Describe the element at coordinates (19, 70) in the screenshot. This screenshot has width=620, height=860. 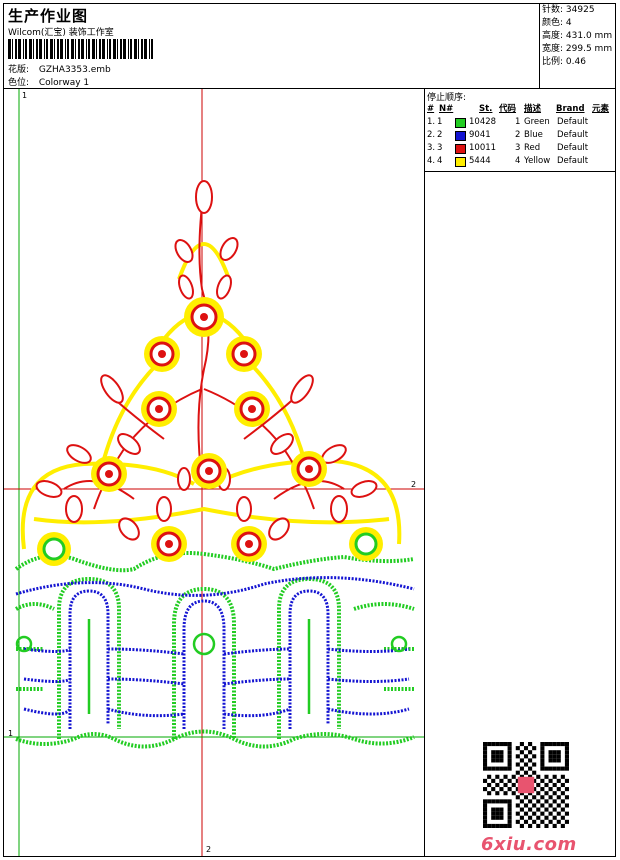
I see `design-file-label: 花版:` at that location.